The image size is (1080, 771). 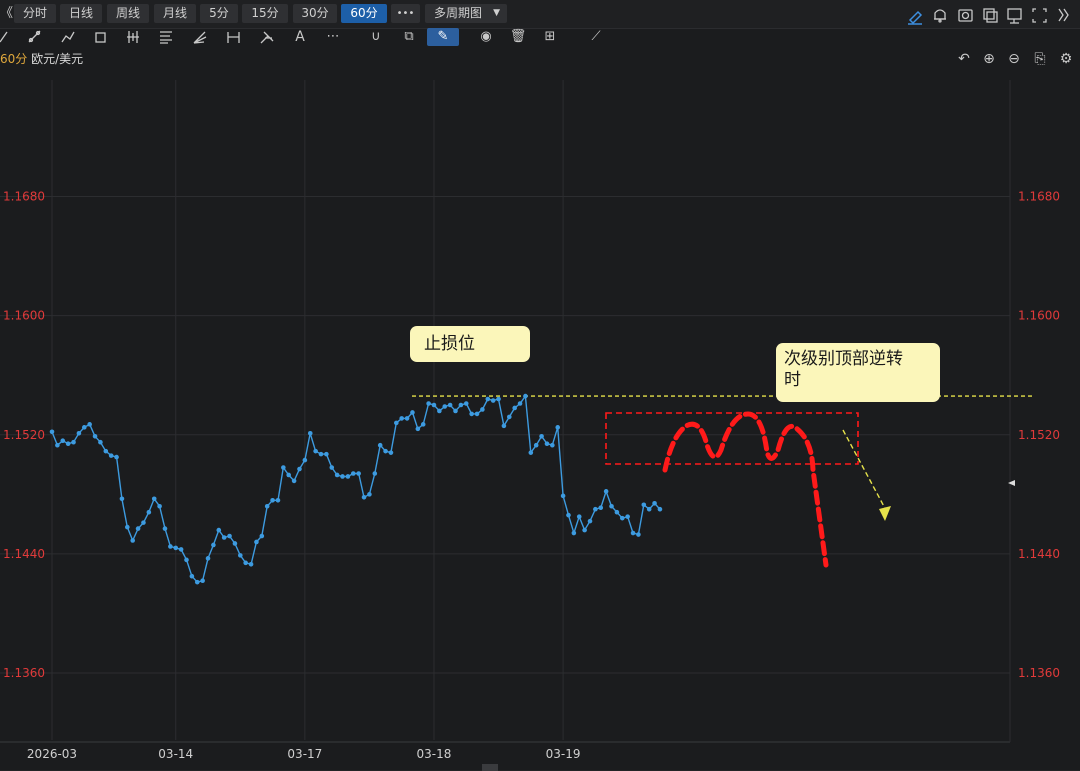 What do you see at coordinates (24, 673) in the screenshot?
I see `y-tick-label-left: 1.1360` at bounding box center [24, 673].